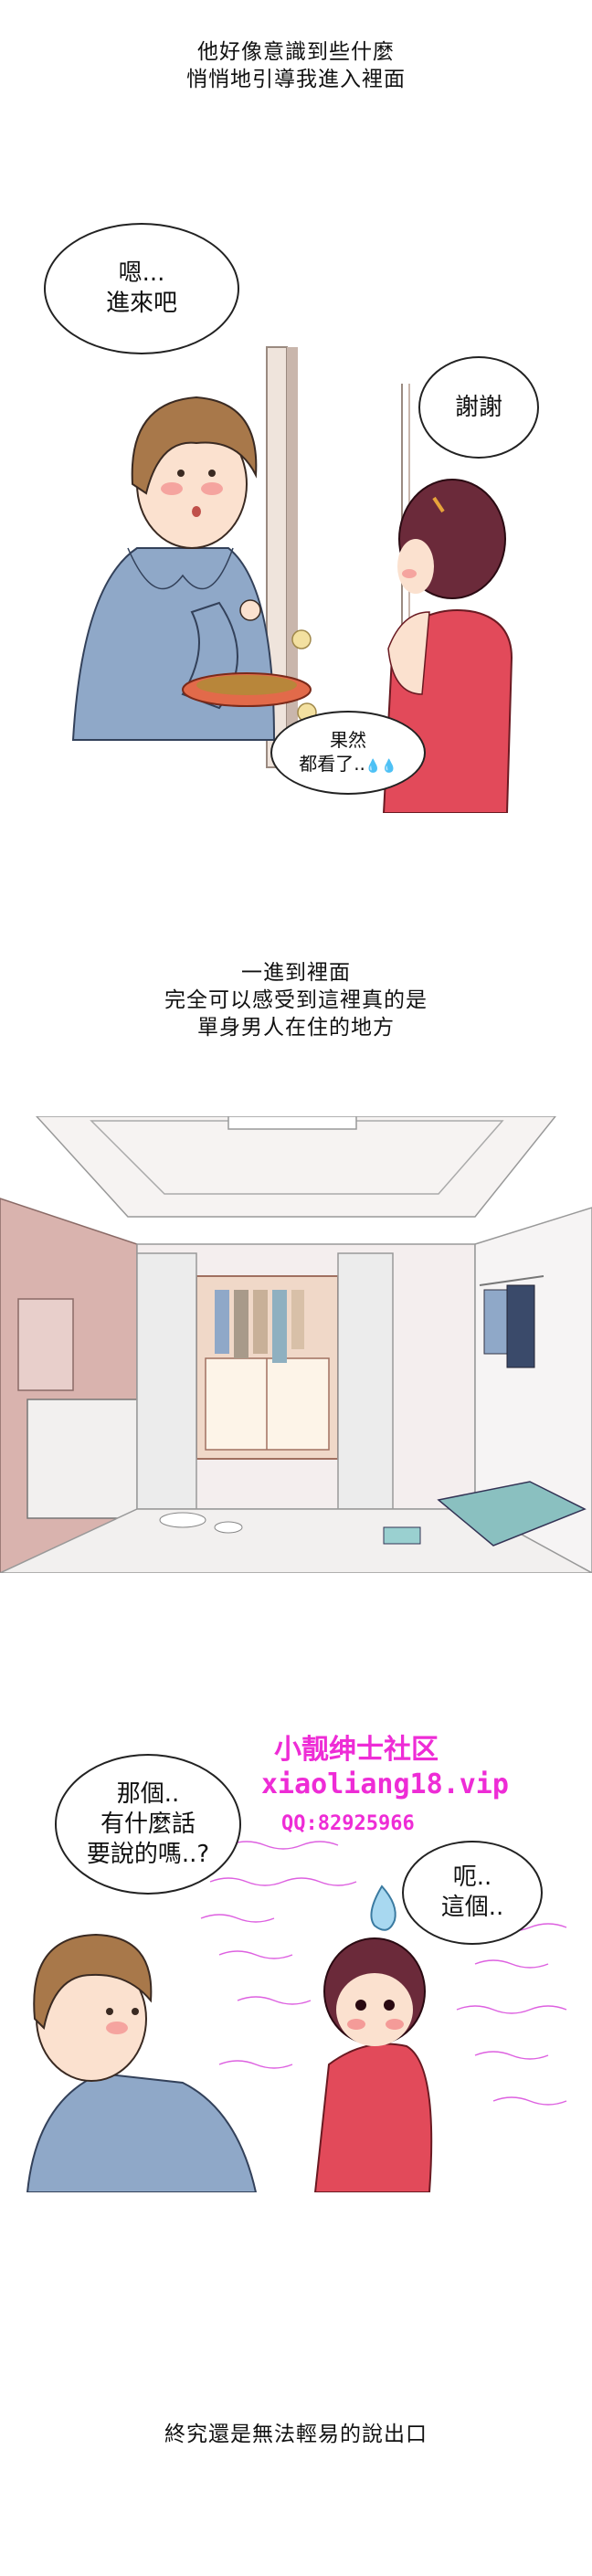 The width and height of the screenshot is (592, 2576). I want to click on caption-line: 一進到裡面, so click(296, 973).